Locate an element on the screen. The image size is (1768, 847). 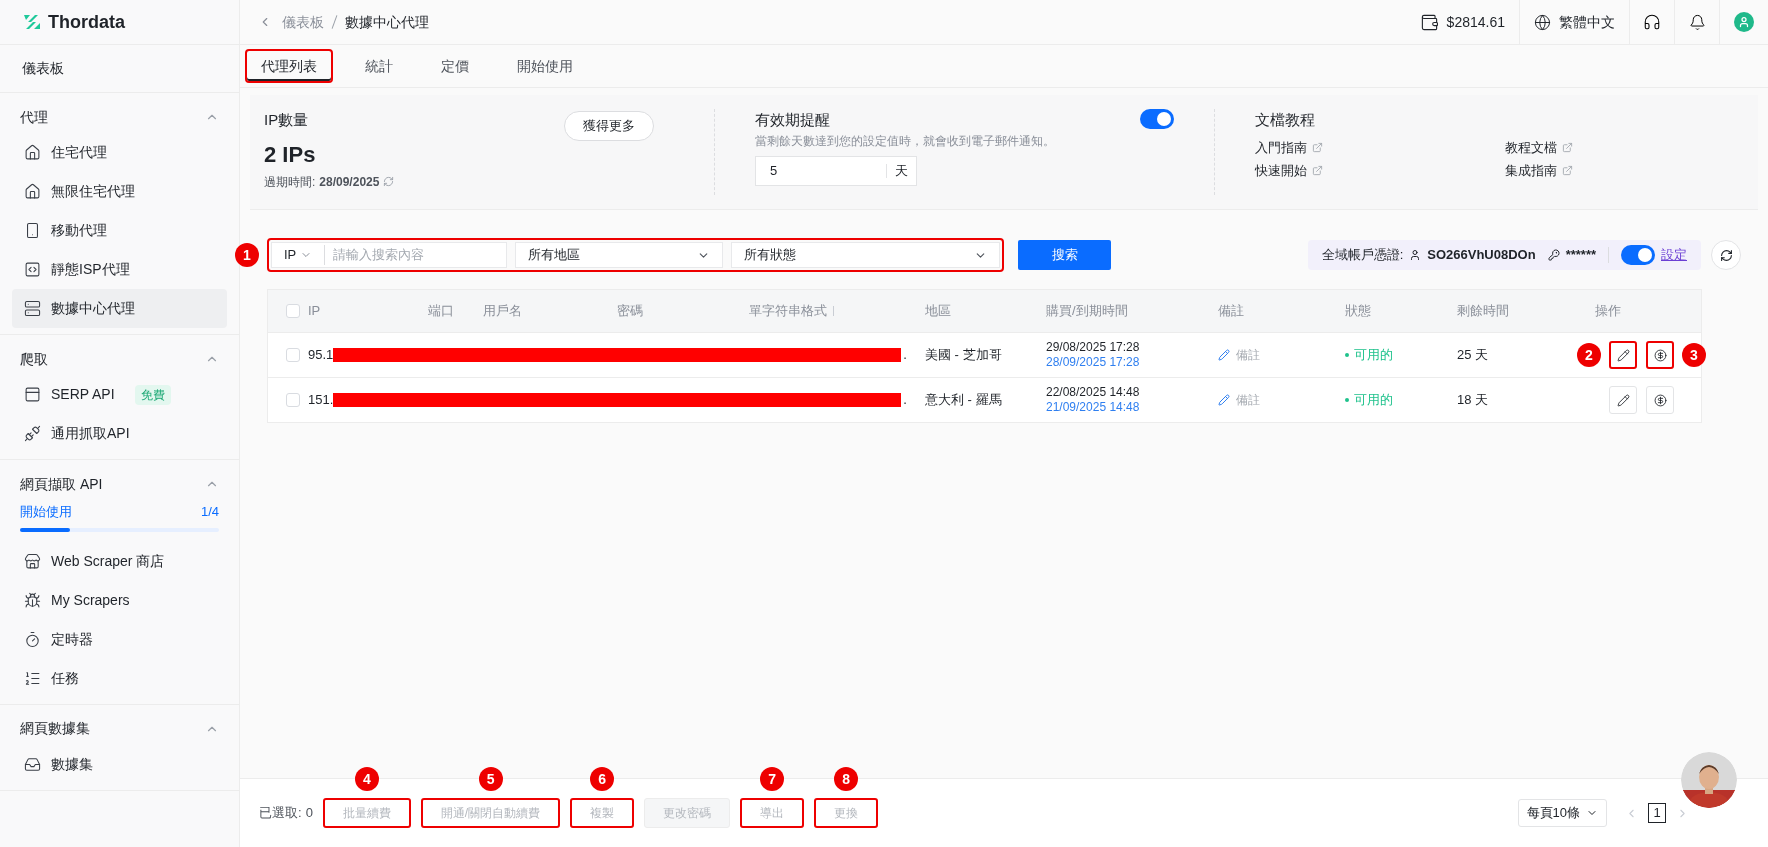
column-header: 密碼 is located at coordinates (630, 311).